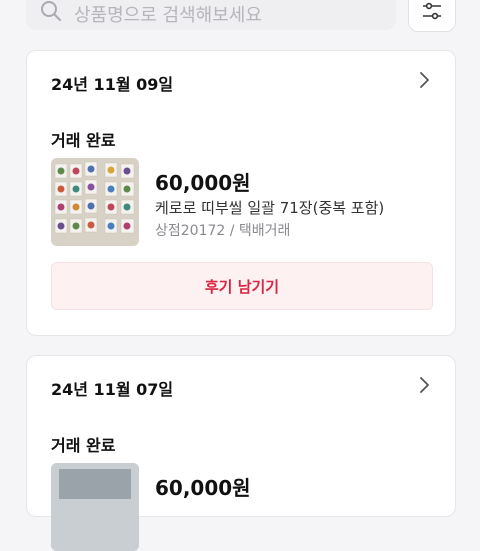 This screenshot has width=480, height=551. What do you see at coordinates (432, 11) in the screenshot?
I see `filter-sliders-icon` at bounding box center [432, 11].